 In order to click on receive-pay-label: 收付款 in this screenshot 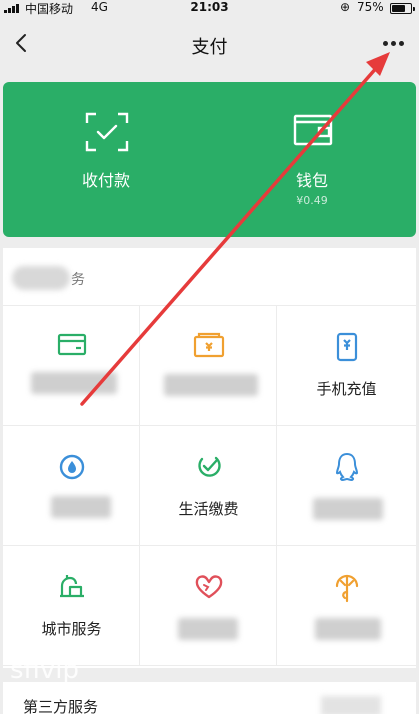, I will do `click(105, 180)`.